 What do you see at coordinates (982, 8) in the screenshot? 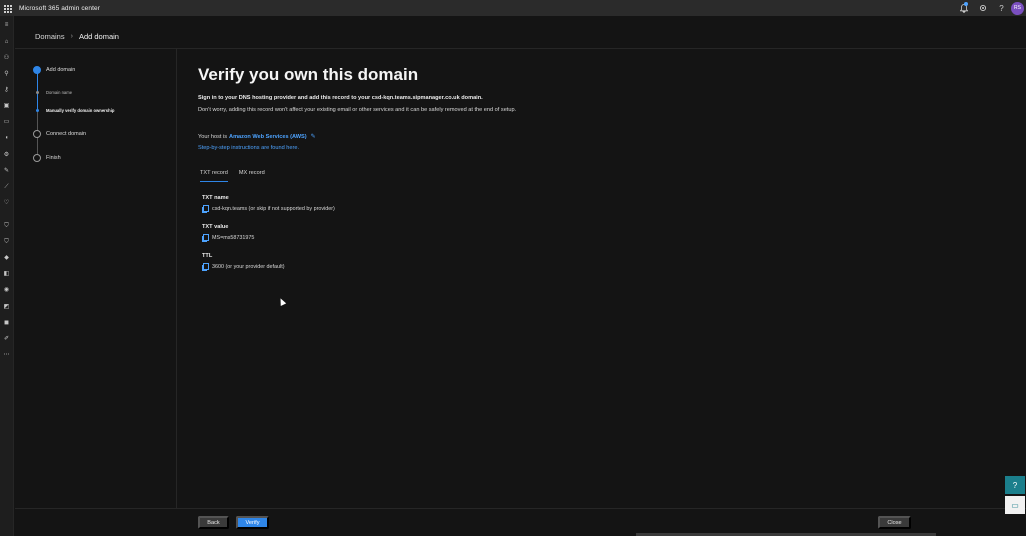
I see `gear-icon` at bounding box center [982, 8].